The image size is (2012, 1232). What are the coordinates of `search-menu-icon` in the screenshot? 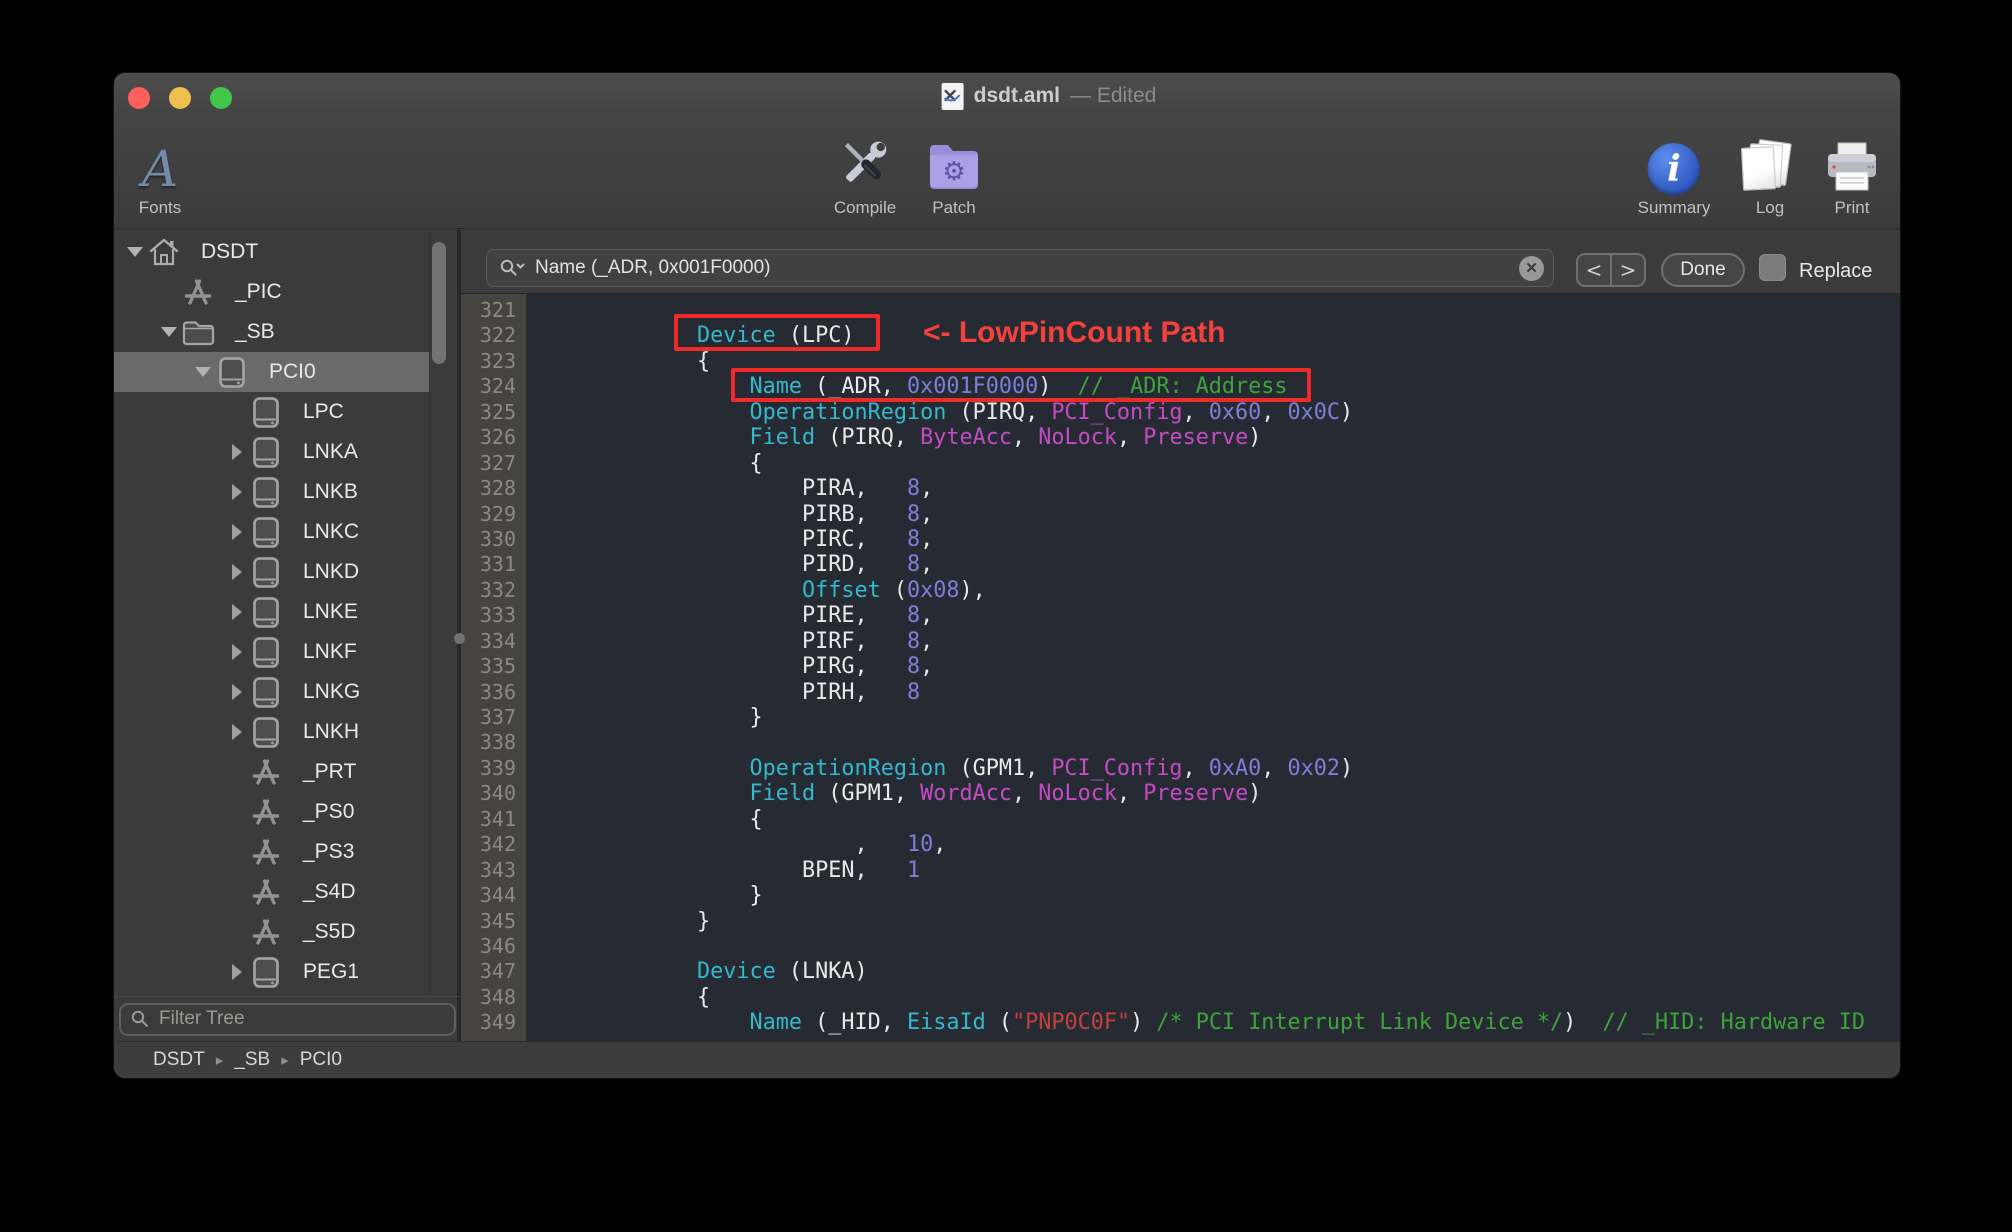 It's located at (512, 268).